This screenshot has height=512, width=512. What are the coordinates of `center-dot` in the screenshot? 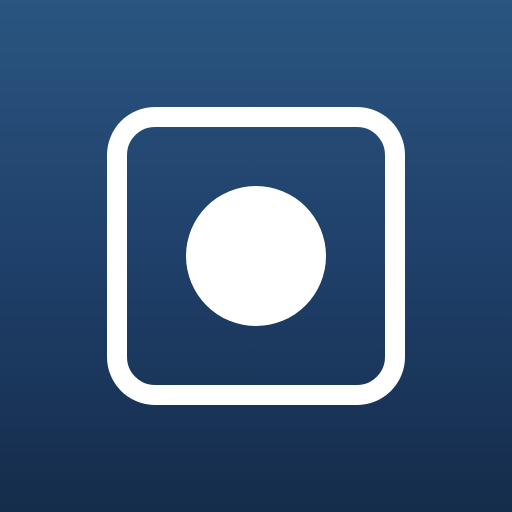 It's located at (256, 256).